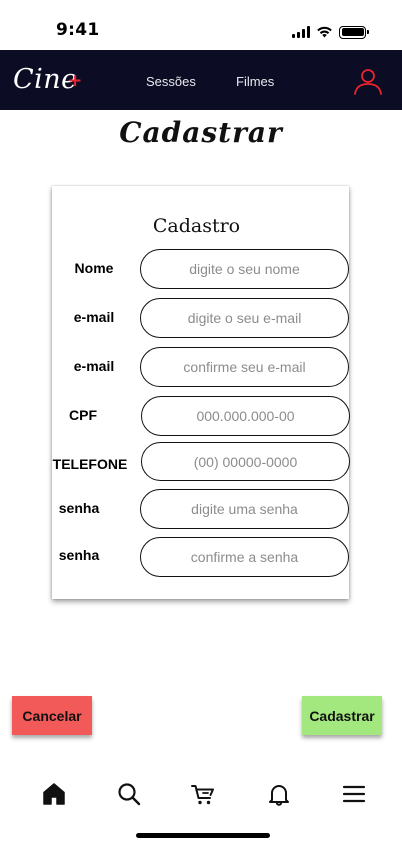 The height and width of the screenshot is (852, 402). What do you see at coordinates (79, 508) in the screenshot?
I see `password-label: senha` at bounding box center [79, 508].